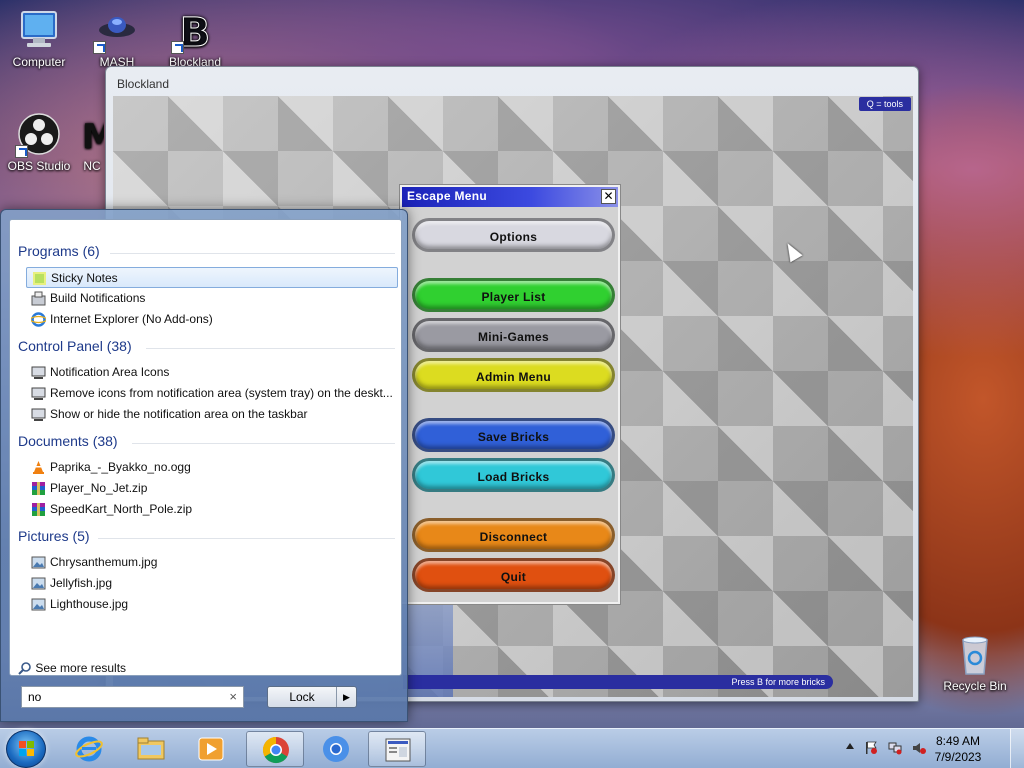 This screenshot has height=768, width=1024. What do you see at coordinates (38, 467) in the screenshot?
I see `vlc-cone-icon` at bounding box center [38, 467].